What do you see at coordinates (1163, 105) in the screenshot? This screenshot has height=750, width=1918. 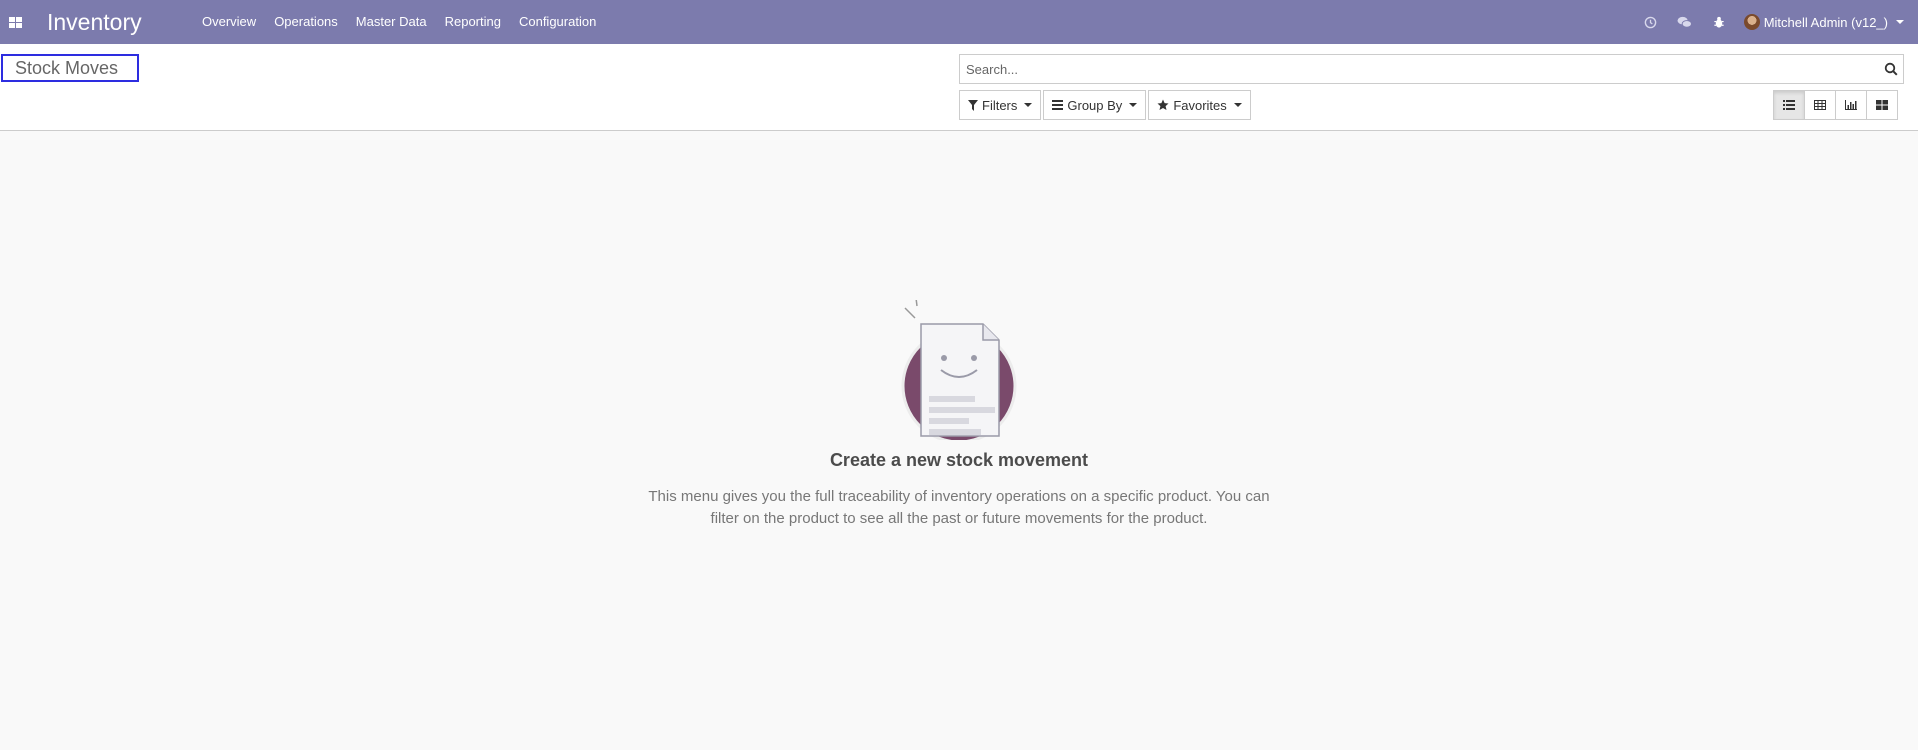 I see `star-icon` at bounding box center [1163, 105].